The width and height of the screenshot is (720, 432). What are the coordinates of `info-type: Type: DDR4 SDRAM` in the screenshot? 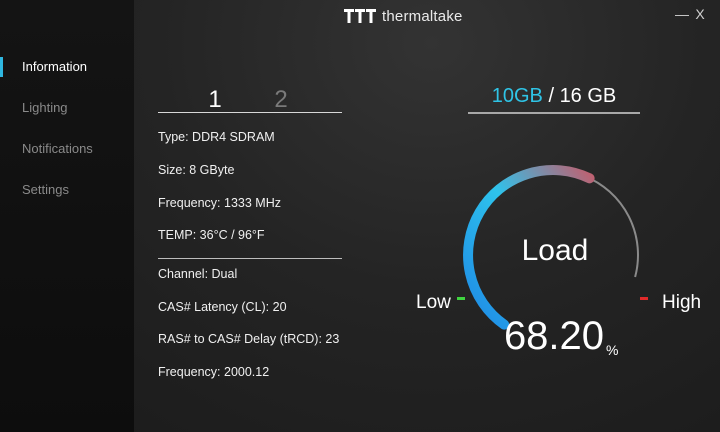 It's located at (216, 137).